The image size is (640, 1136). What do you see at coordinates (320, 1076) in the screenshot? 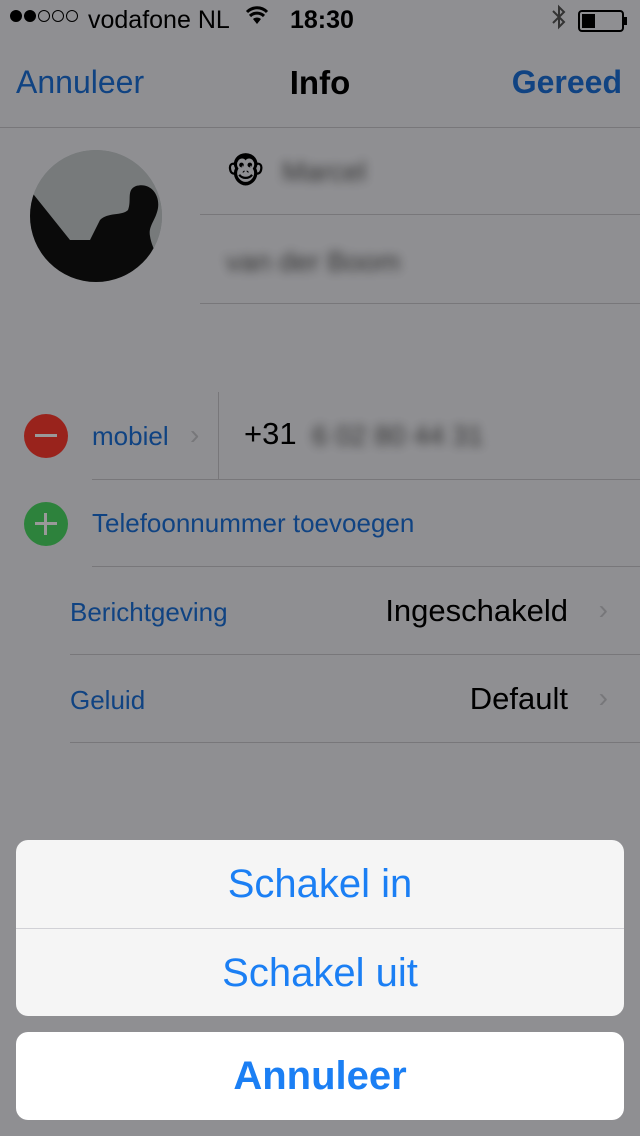
I see `sheet-cancel-button: Annuleer` at bounding box center [320, 1076].